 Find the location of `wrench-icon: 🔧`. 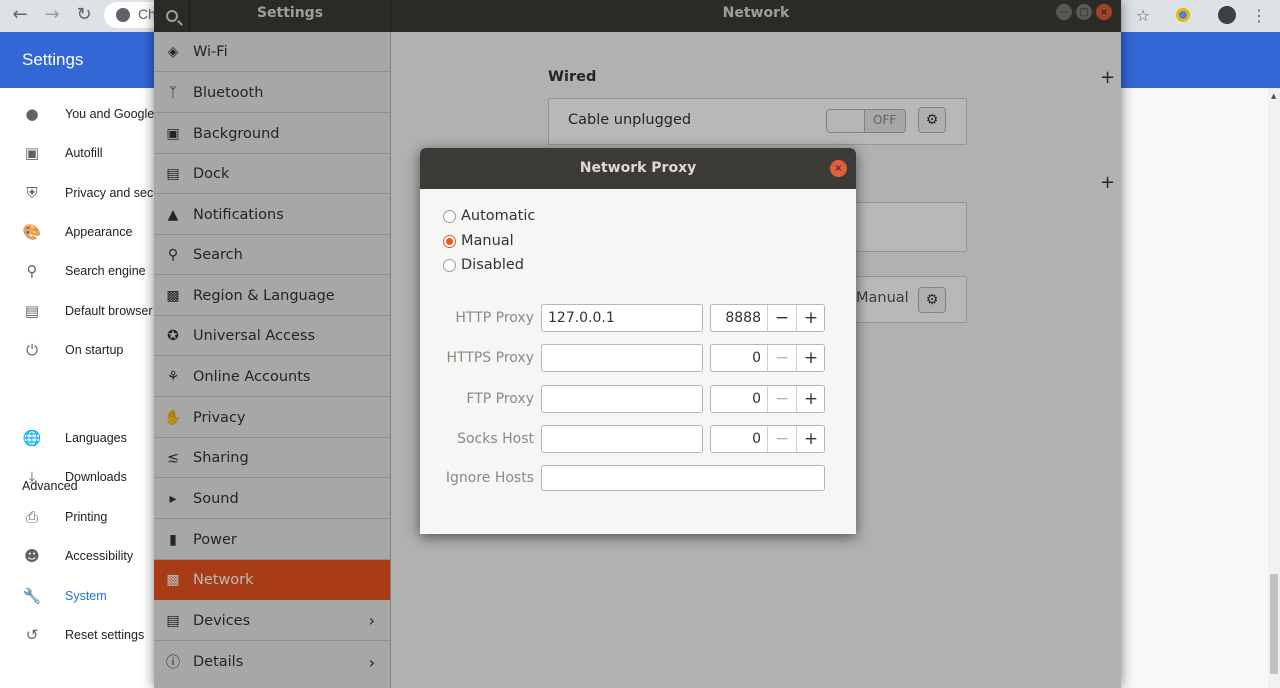

wrench-icon: 🔧 is located at coordinates (32, 596).